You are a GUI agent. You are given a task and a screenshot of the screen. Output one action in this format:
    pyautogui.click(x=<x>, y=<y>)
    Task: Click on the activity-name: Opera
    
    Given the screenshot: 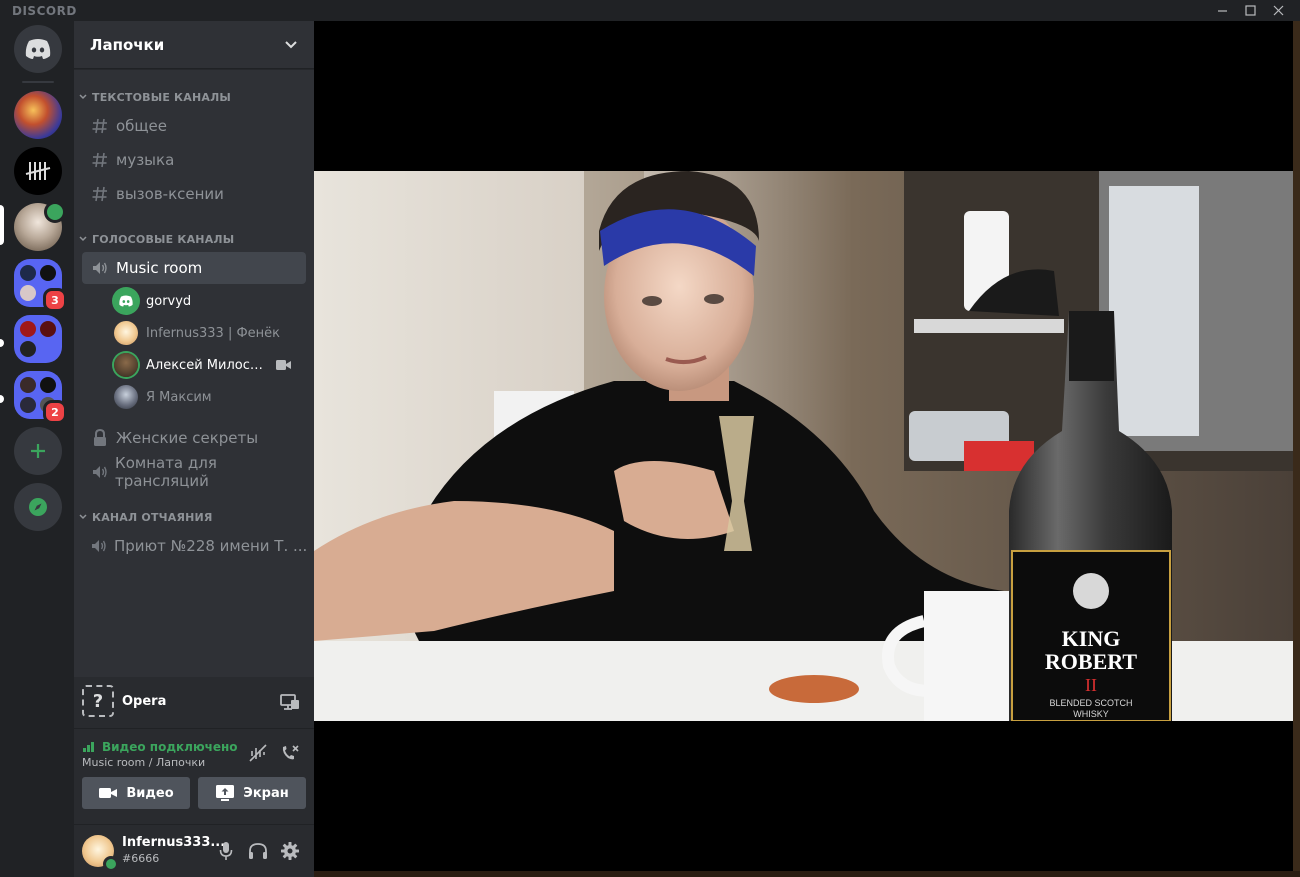 What is the action you would take?
    pyautogui.click(x=144, y=701)
    